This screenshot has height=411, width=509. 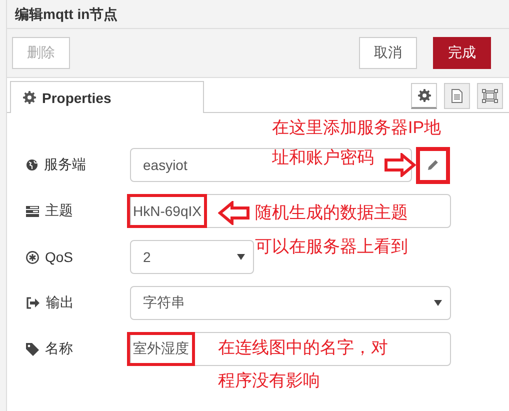 I want to click on done-button: 完成, so click(x=462, y=53).